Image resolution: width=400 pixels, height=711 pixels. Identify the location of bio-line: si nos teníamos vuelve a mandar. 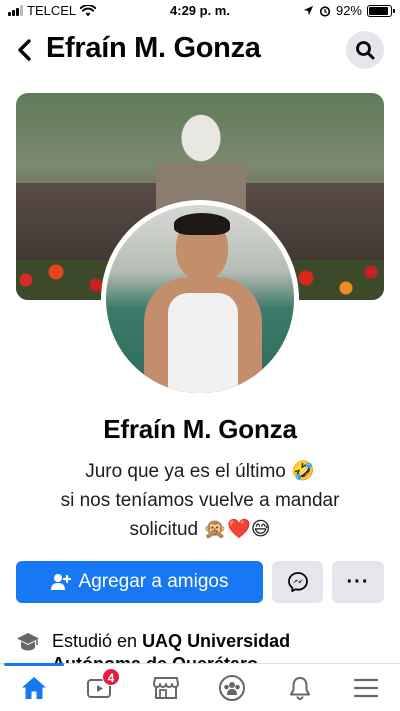
(200, 500).